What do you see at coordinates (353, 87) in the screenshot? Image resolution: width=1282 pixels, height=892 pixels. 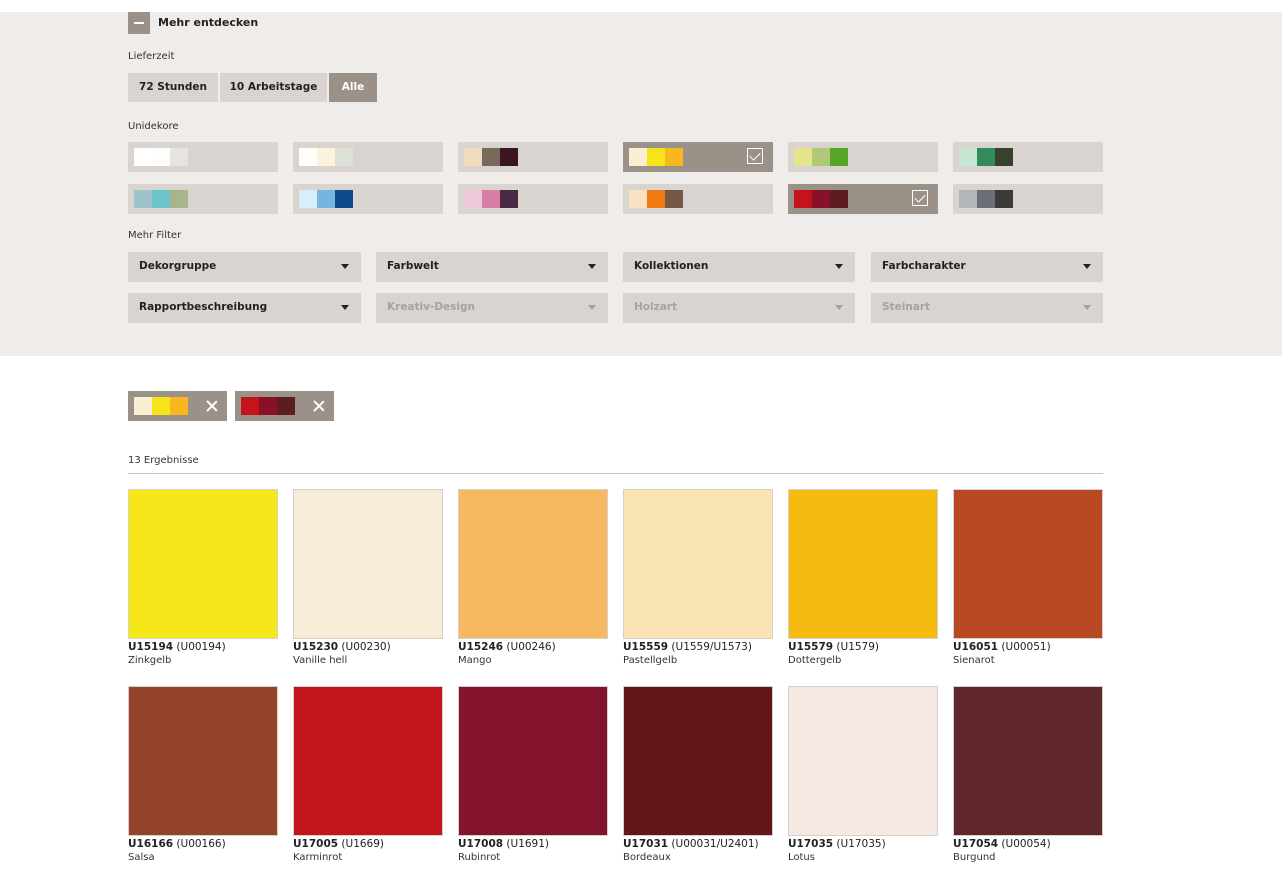 I see `lieferzeit-alle-button: Alle` at bounding box center [353, 87].